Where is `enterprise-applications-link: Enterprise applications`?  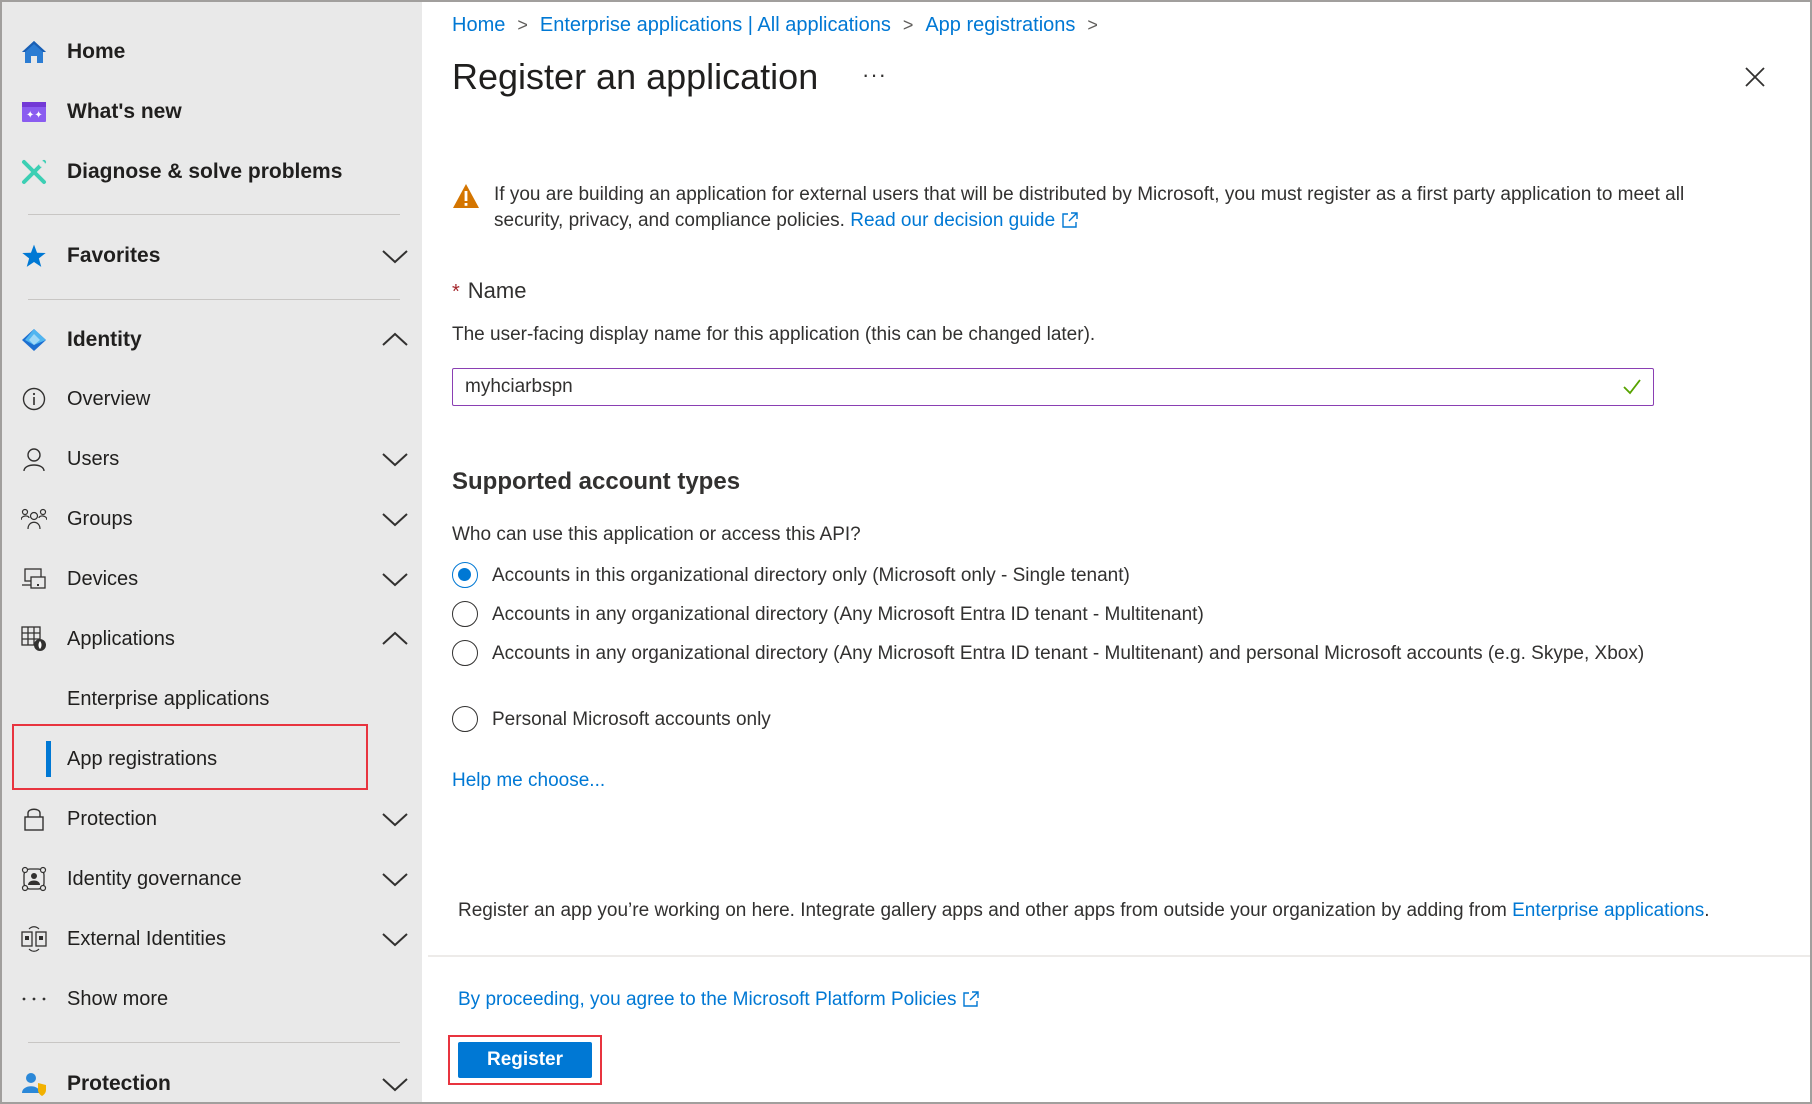 enterprise-applications-link: Enterprise applications is located at coordinates (1608, 910).